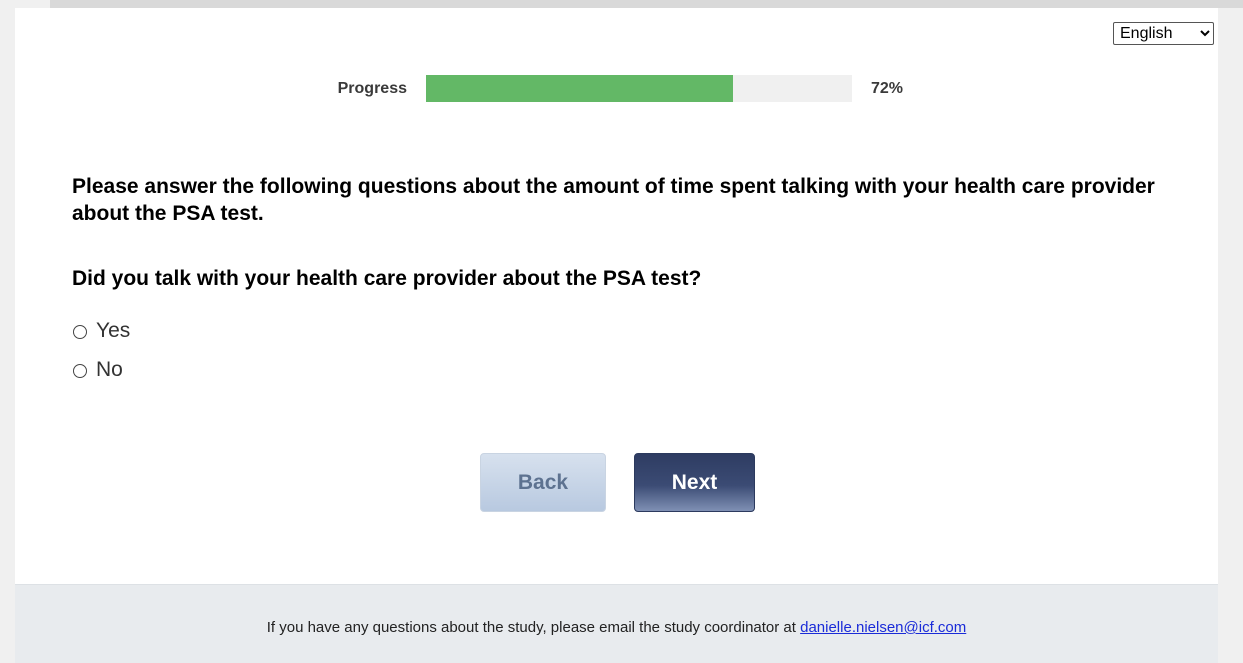  I want to click on language-select: English, so click(1163, 33).